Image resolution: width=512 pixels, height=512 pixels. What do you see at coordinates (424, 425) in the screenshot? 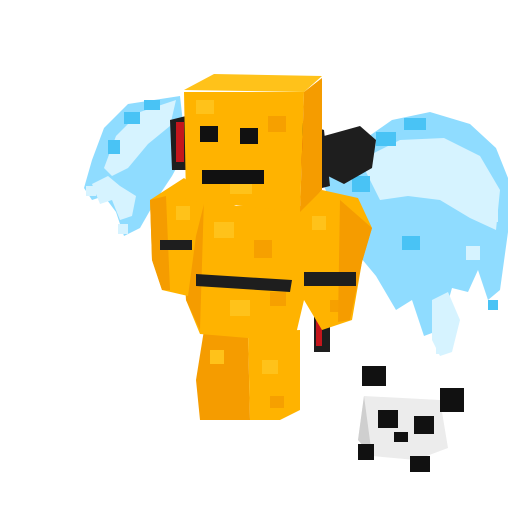
I see `panda-right-eye-patch` at bounding box center [424, 425].